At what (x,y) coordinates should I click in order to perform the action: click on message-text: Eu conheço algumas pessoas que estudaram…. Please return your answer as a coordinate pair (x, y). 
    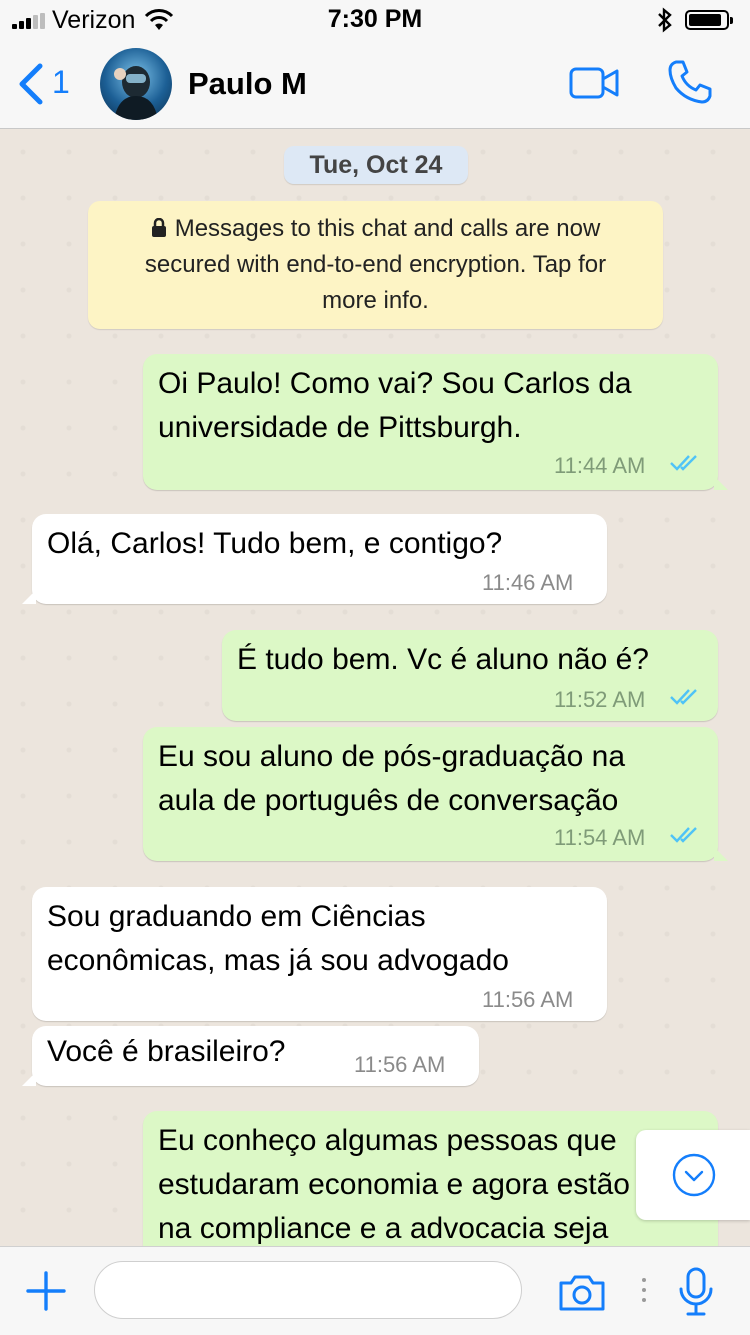
    Looking at the image, I should click on (394, 1184).